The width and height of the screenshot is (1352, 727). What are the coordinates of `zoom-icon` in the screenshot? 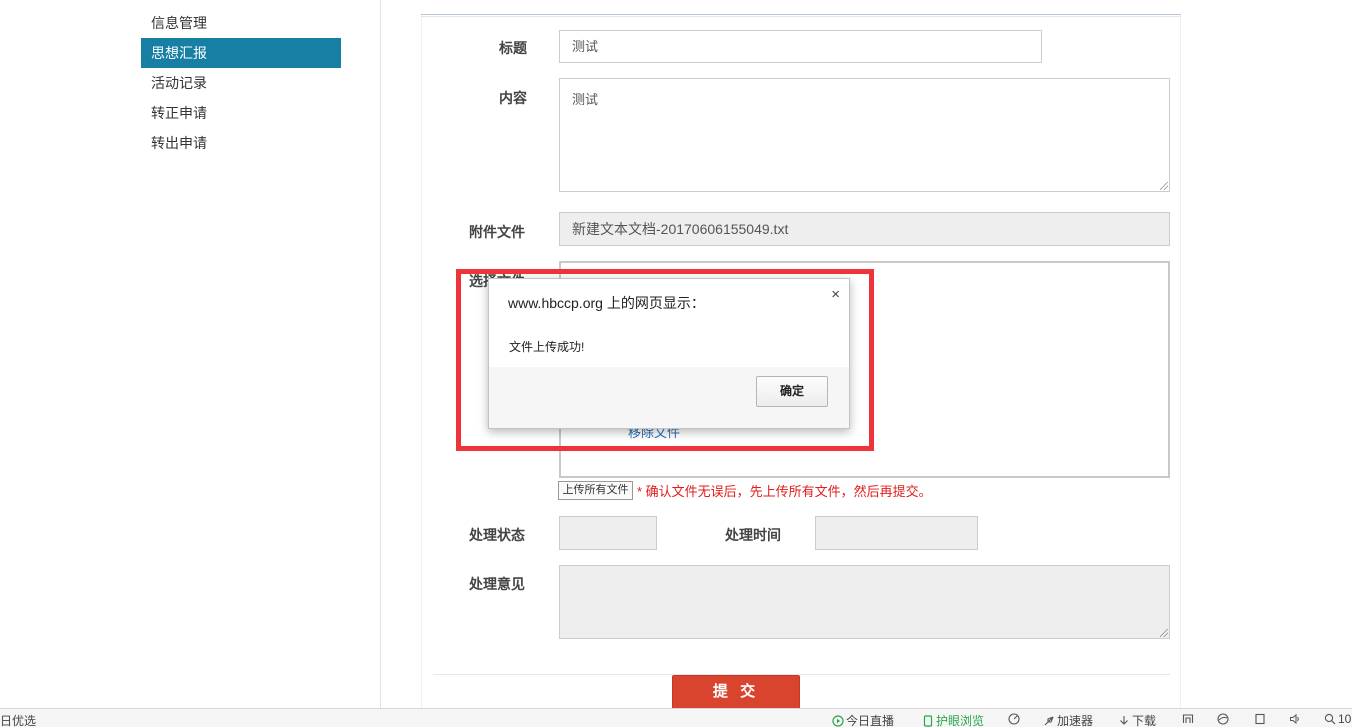 It's located at (1330, 719).